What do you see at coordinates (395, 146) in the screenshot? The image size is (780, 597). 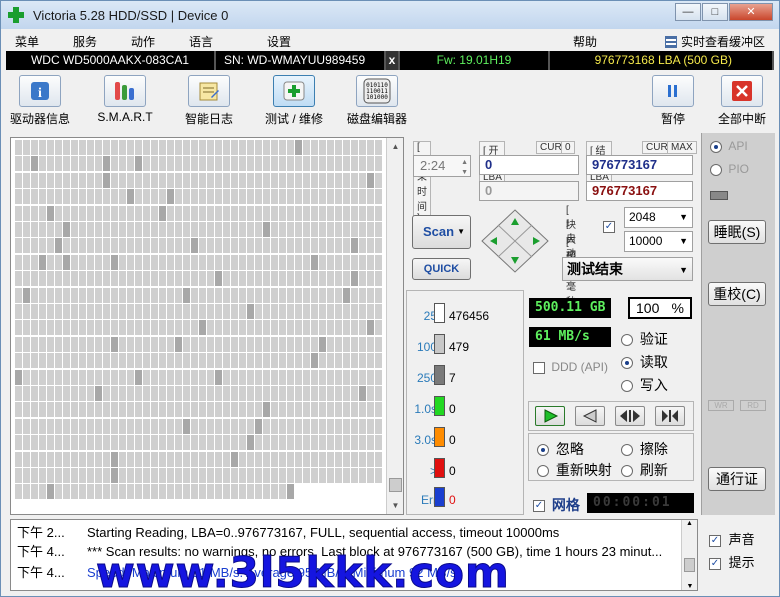 I see `scroll-up-arrow-icon: ▲` at bounding box center [395, 146].